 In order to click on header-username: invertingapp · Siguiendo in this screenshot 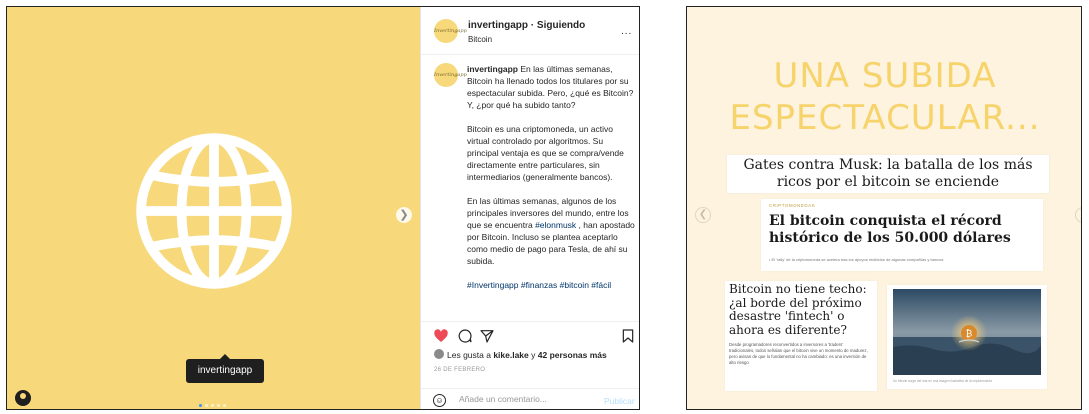, I will do `click(526, 25)`.